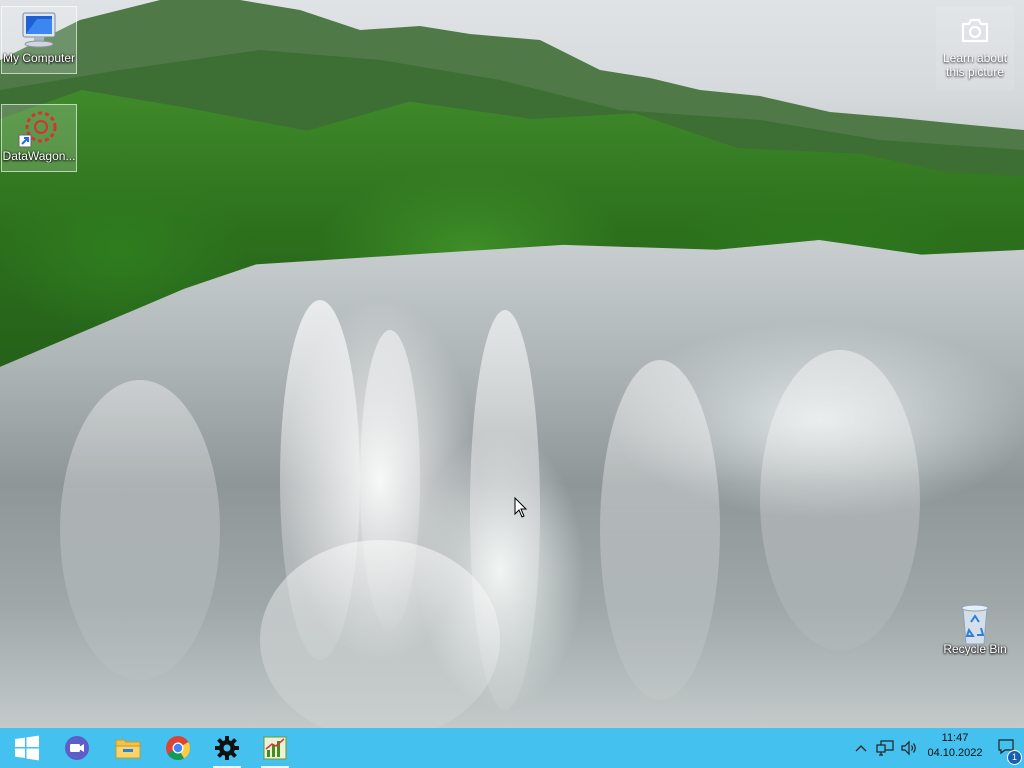 This screenshot has width=1024, height=768. I want to click on taskbar-app-chart, so click(275, 748).